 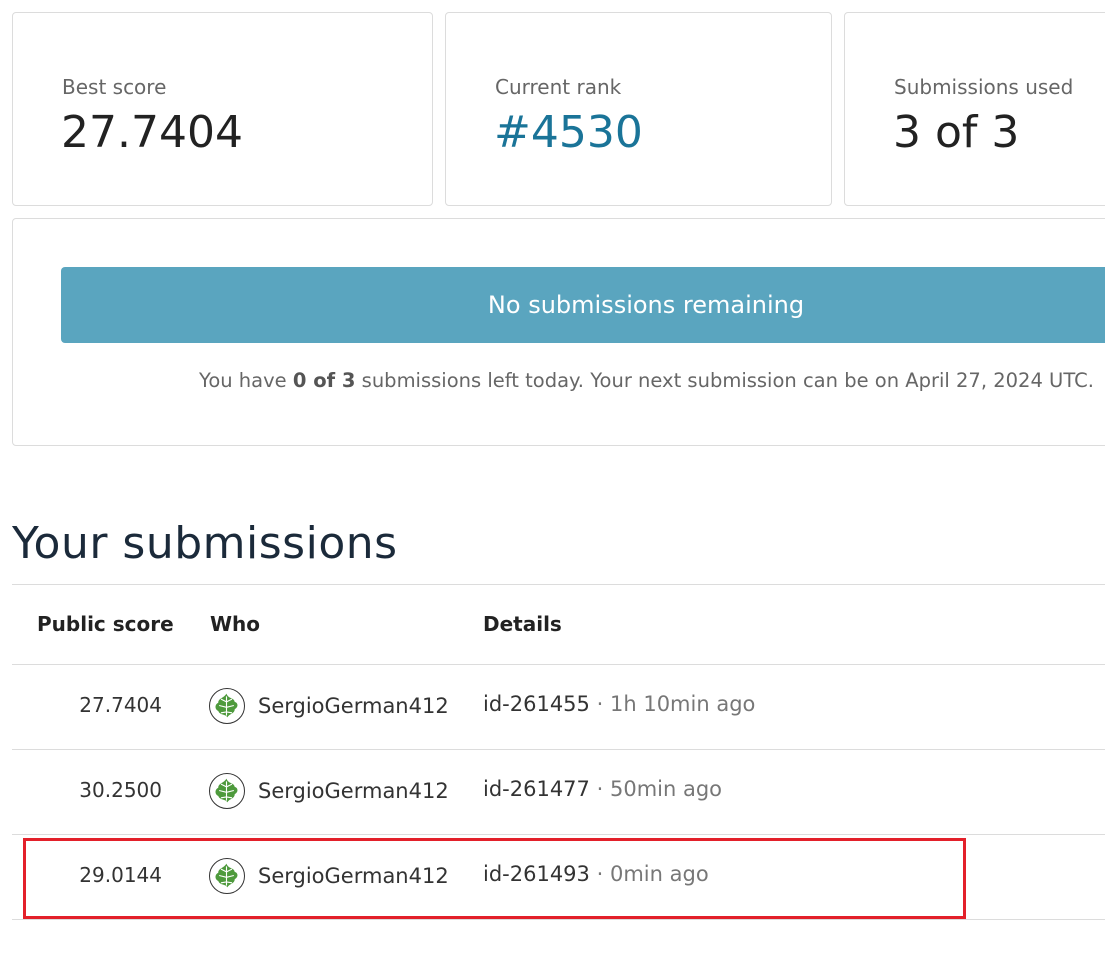 What do you see at coordinates (235, 624) in the screenshot?
I see `header-who: Who` at bounding box center [235, 624].